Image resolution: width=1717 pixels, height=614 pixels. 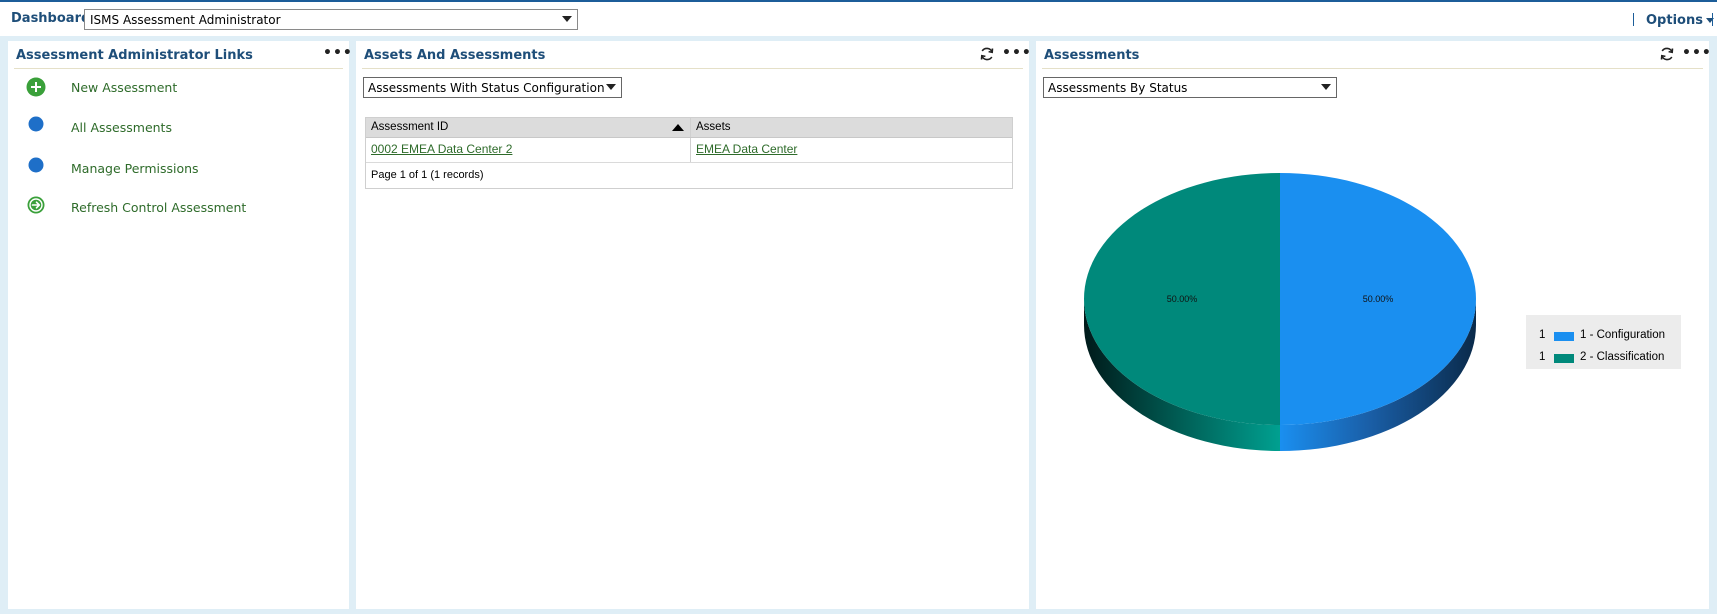 What do you see at coordinates (1118, 88) in the screenshot?
I see `view-select-value: Assessments By Status` at bounding box center [1118, 88].